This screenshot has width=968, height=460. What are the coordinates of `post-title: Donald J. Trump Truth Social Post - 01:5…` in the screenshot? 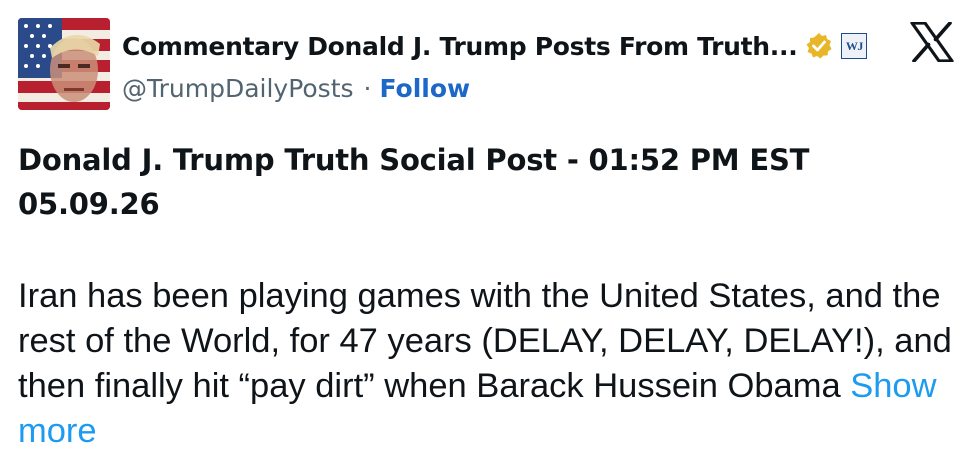 It's located at (414, 182).